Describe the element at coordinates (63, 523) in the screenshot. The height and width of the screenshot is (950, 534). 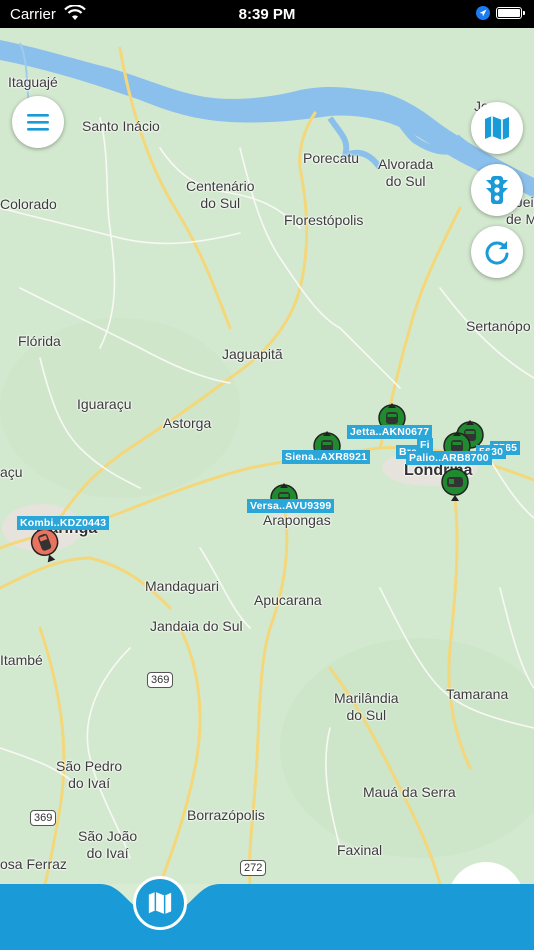
I see `vehicle-label: Kombi..KDZ0443` at that location.